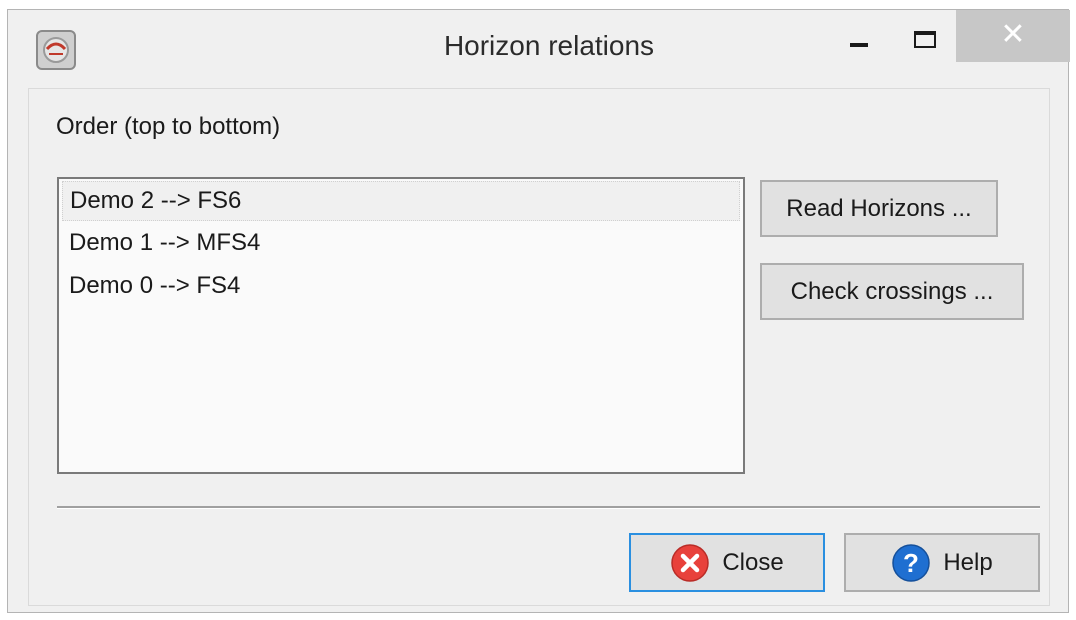 The image size is (1076, 620). I want to click on question-circle-icon: ?, so click(911, 562).